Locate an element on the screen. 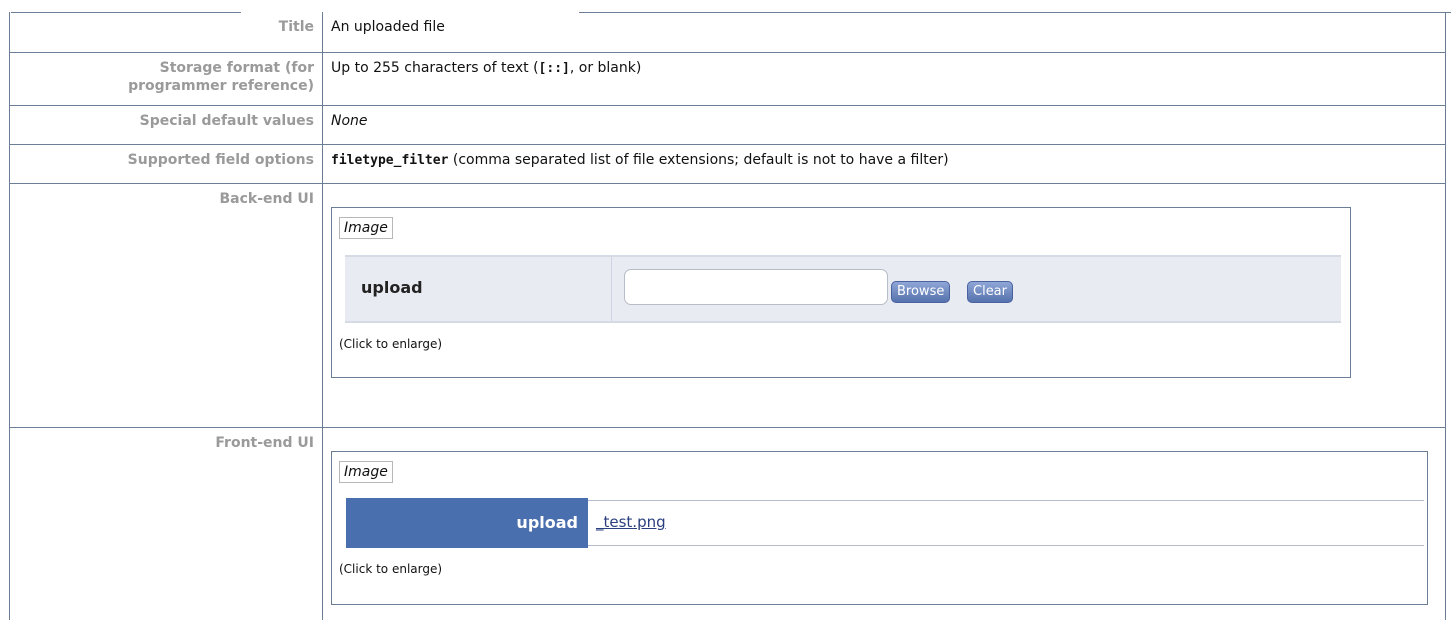  backend-screenshot-image: upload Browse Clear is located at coordinates (843, 289).